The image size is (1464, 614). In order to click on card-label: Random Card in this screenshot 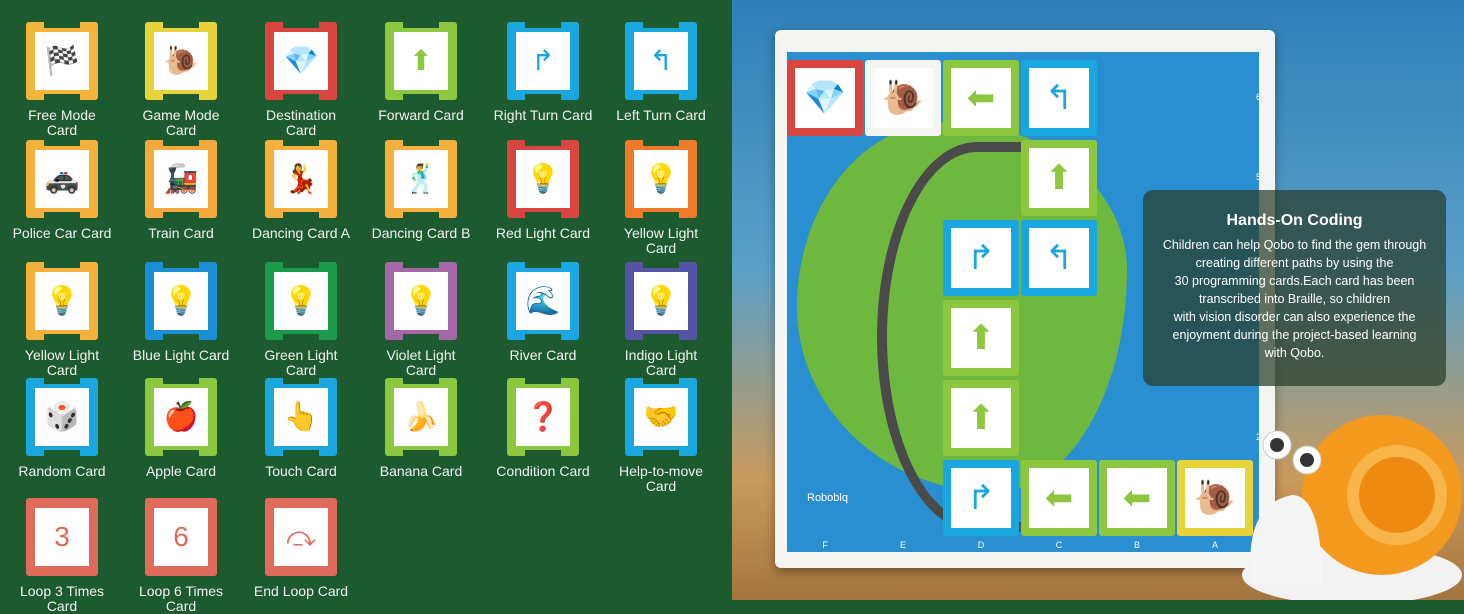, I will do `click(62, 471)`.